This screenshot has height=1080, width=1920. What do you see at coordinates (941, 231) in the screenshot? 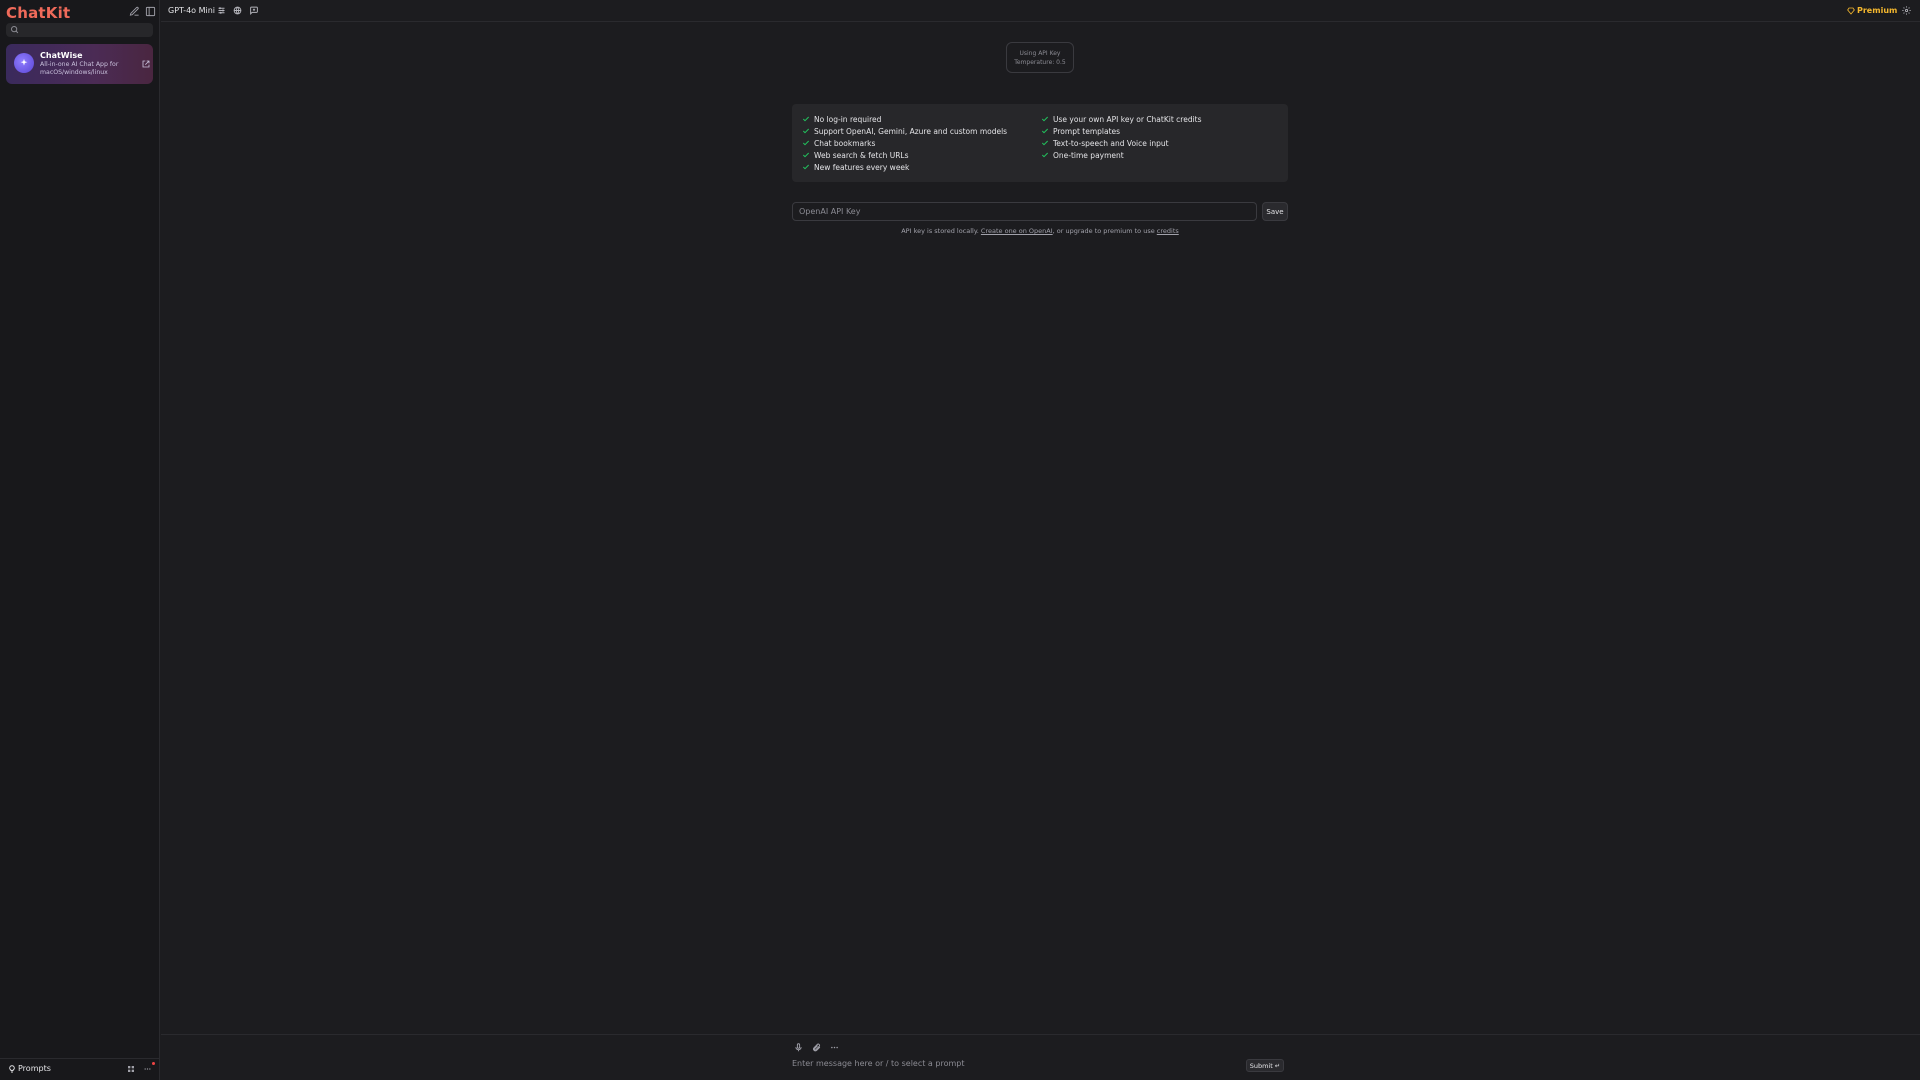
I see `note-prefix: API key is stored locally.` at bounding box center [941, 231].